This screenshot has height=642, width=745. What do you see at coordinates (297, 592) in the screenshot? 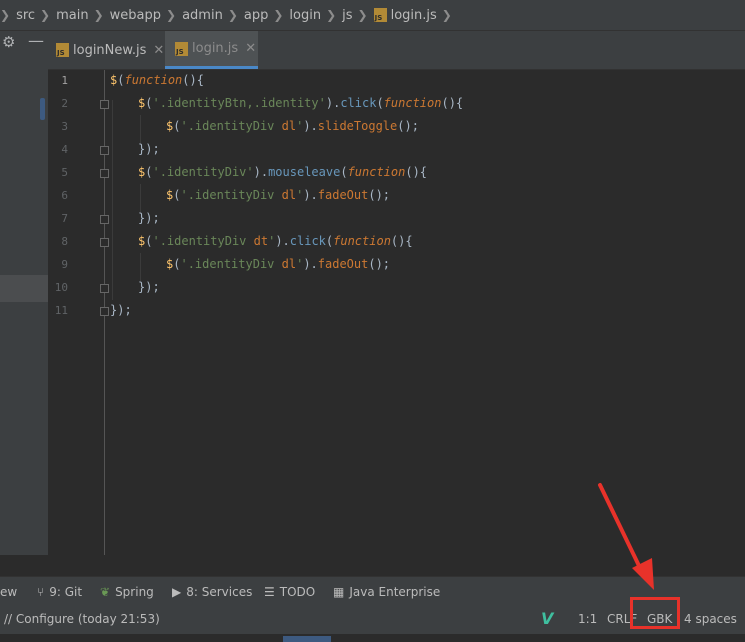
I see `toolbar-label: TODO` at bounding box center [297, 592].